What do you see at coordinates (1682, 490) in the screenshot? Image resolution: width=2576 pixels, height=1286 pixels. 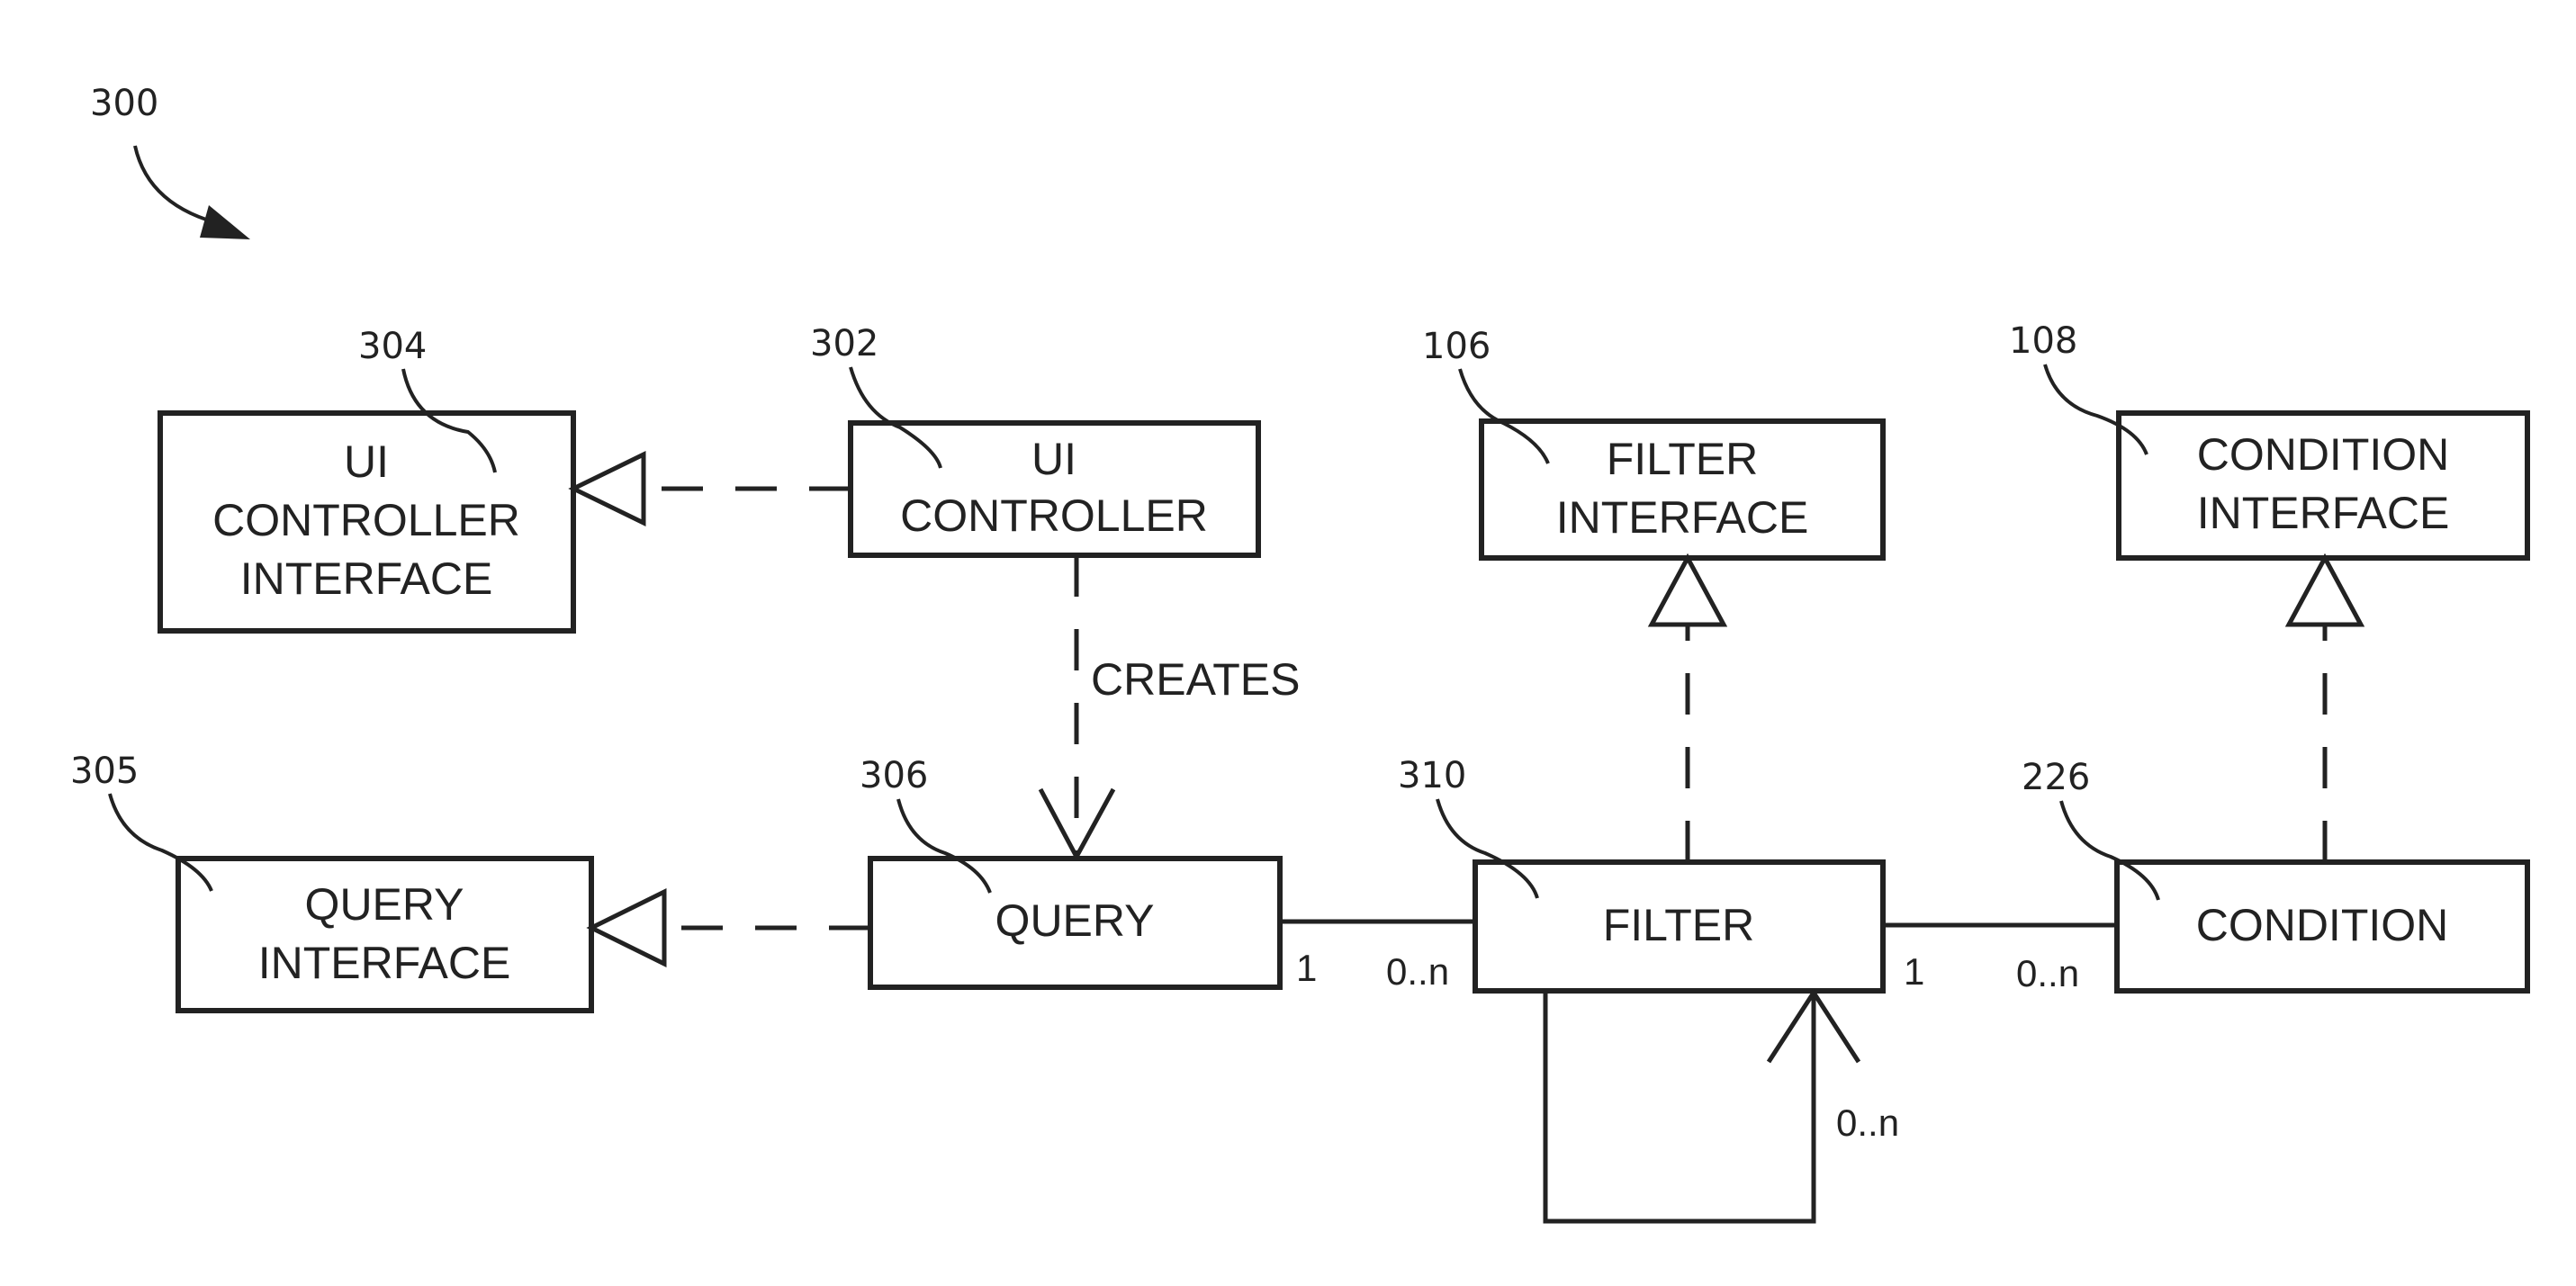 I see `filter-interface-box: FILTER INTERFACE` at bounding box center [1682, 490].